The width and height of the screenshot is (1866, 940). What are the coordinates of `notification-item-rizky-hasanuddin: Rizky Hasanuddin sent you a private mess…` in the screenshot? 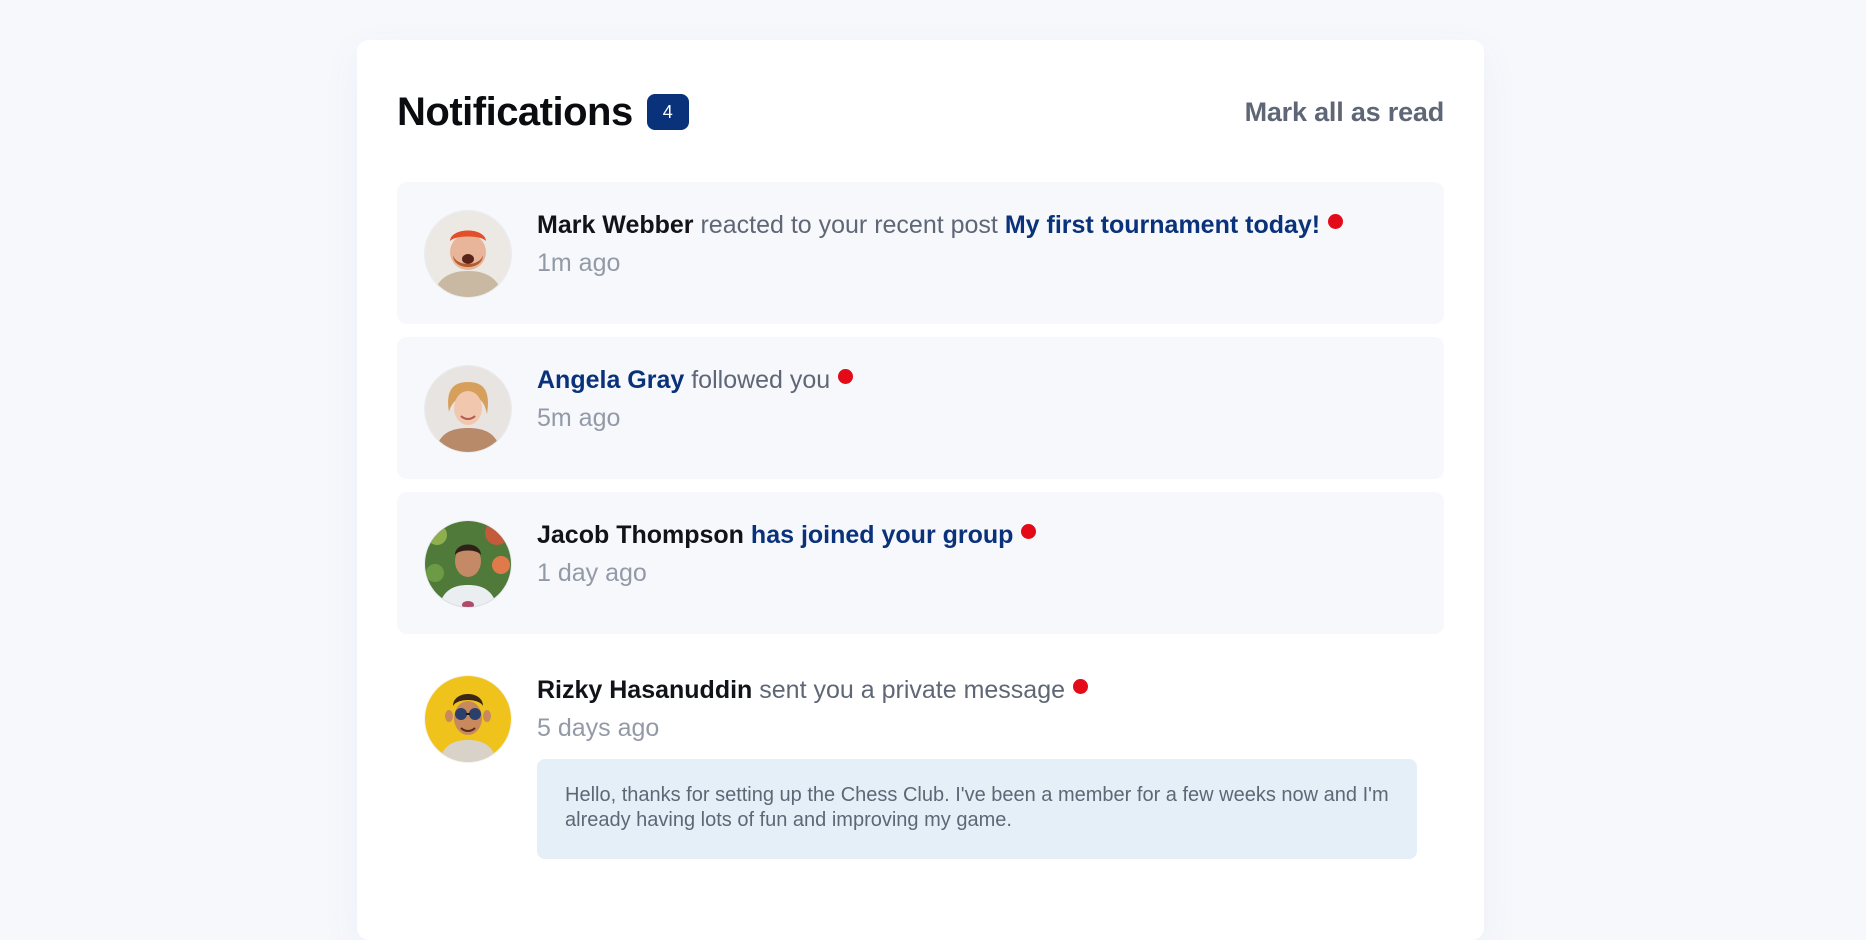 It's located at (920, 772).